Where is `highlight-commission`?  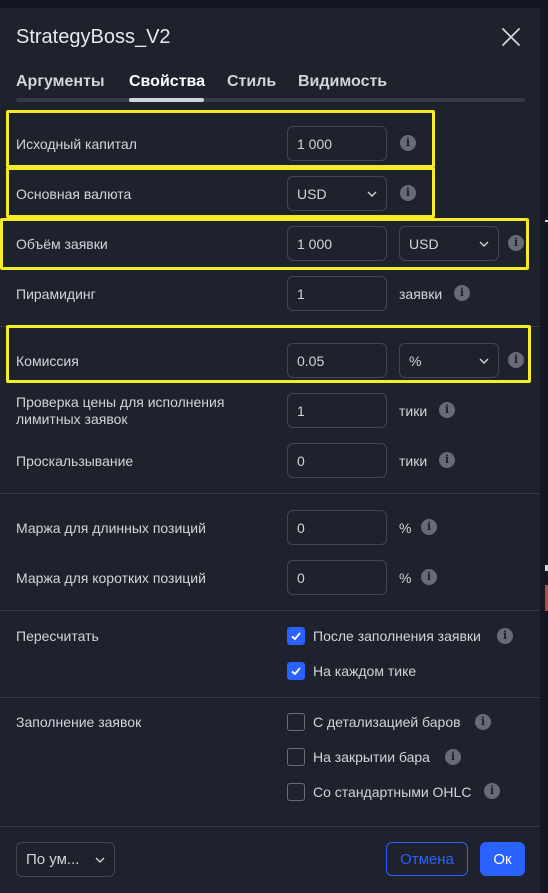
highlight-commission is located at coordinates (268, 354).